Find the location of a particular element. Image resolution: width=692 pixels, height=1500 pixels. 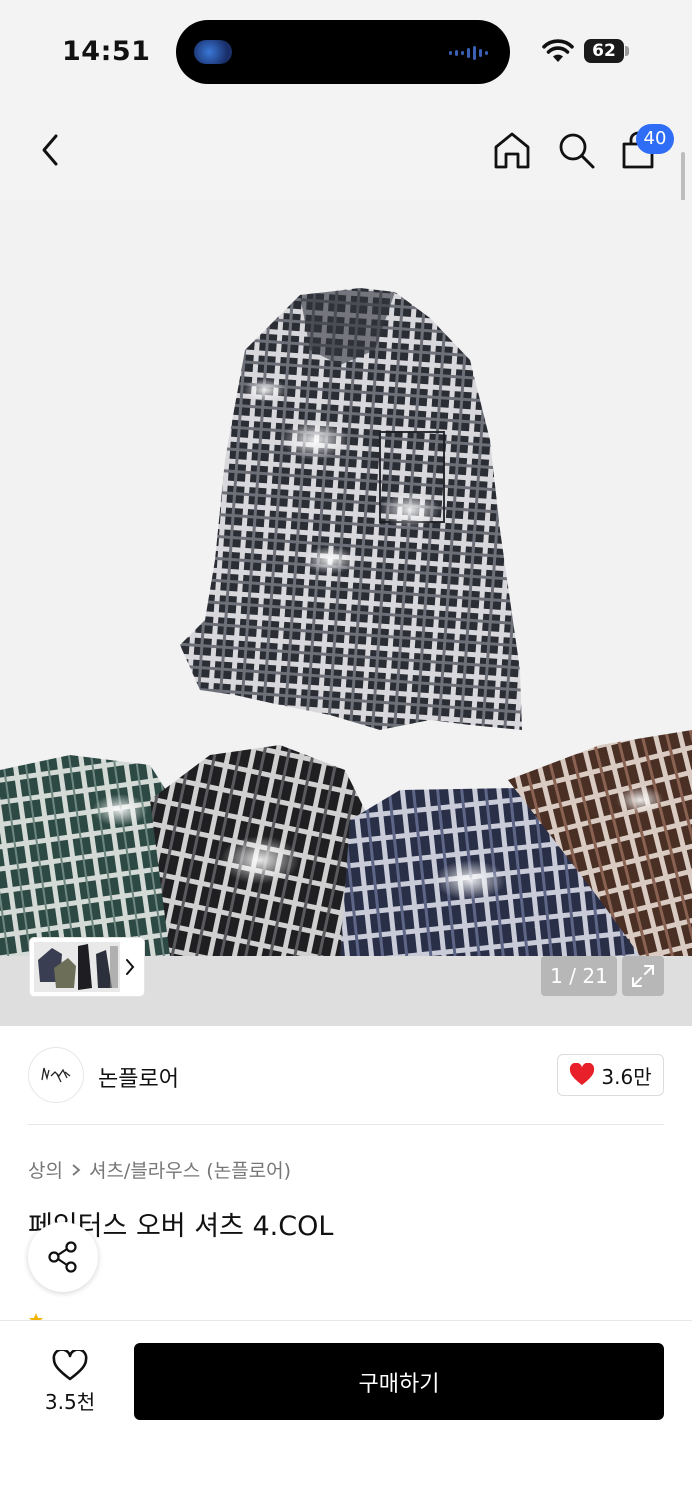

share-button is located at coordinates (63, 1257).